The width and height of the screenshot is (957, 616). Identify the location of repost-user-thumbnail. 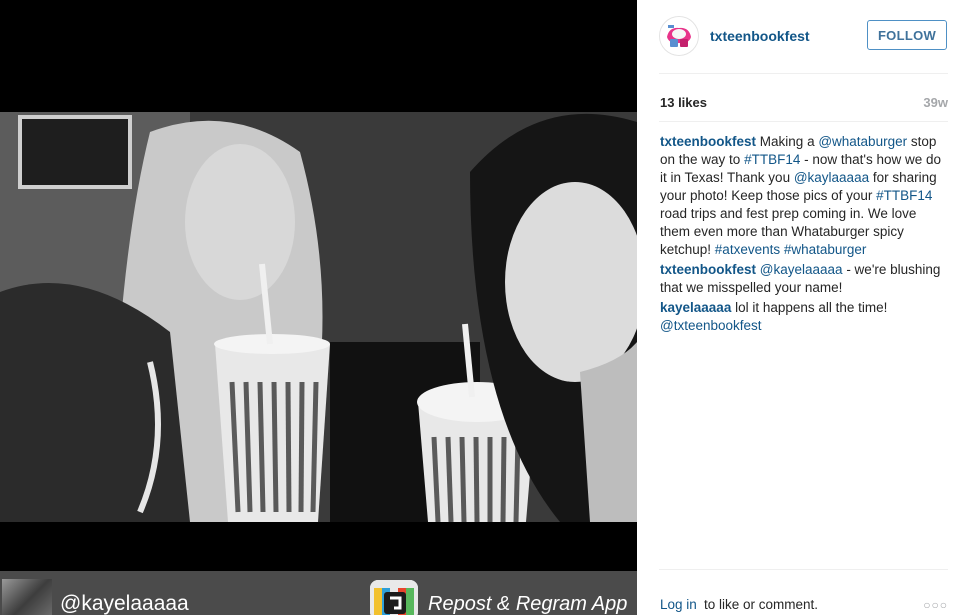
(27, 597).